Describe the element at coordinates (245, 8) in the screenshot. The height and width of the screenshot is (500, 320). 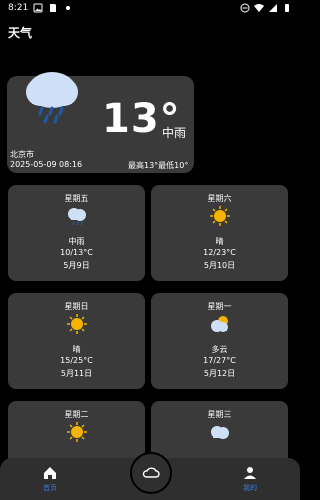
I see `dnd-icon` at that location.